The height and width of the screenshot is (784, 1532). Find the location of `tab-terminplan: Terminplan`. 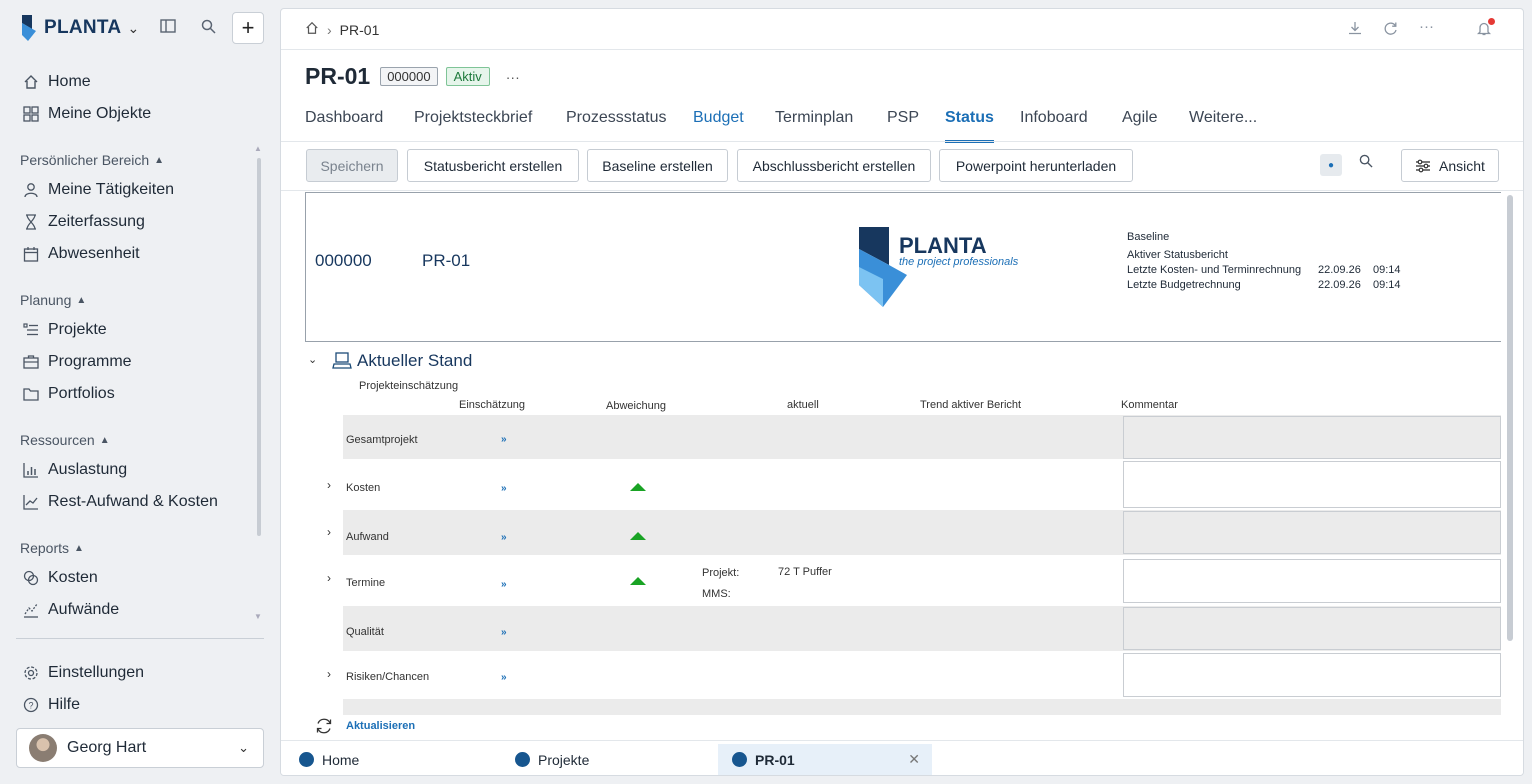

tab-terminplan: Terminplan is located at coordinates (814, 126).